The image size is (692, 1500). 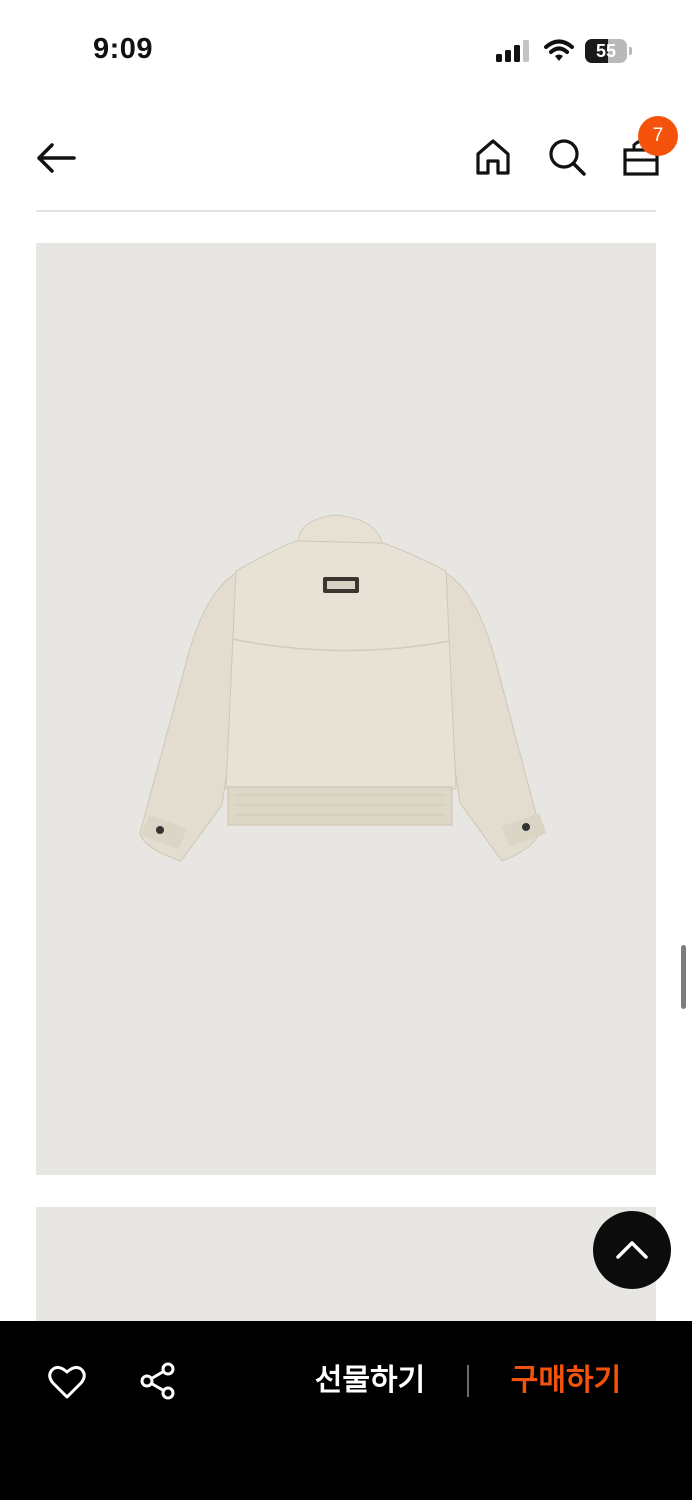 I want to click on battery-icon: 55, so click(x=609, y=51).